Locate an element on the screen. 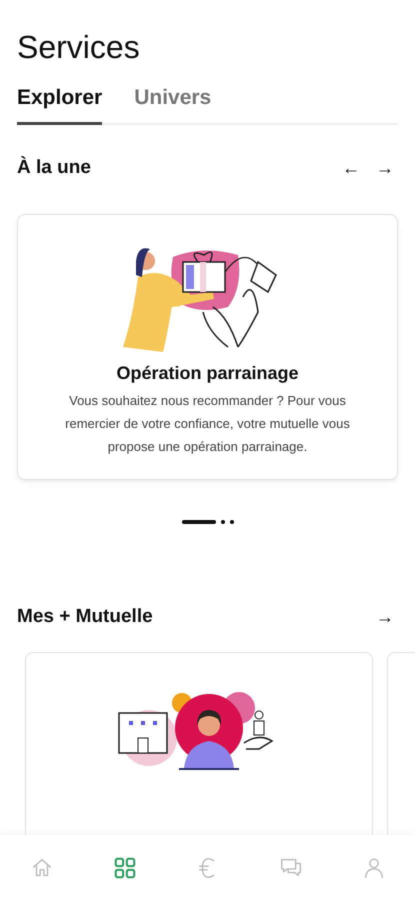 The image size is (415, 900). section-title: Mes + Mutuelle is located at coordinates (85, 617).